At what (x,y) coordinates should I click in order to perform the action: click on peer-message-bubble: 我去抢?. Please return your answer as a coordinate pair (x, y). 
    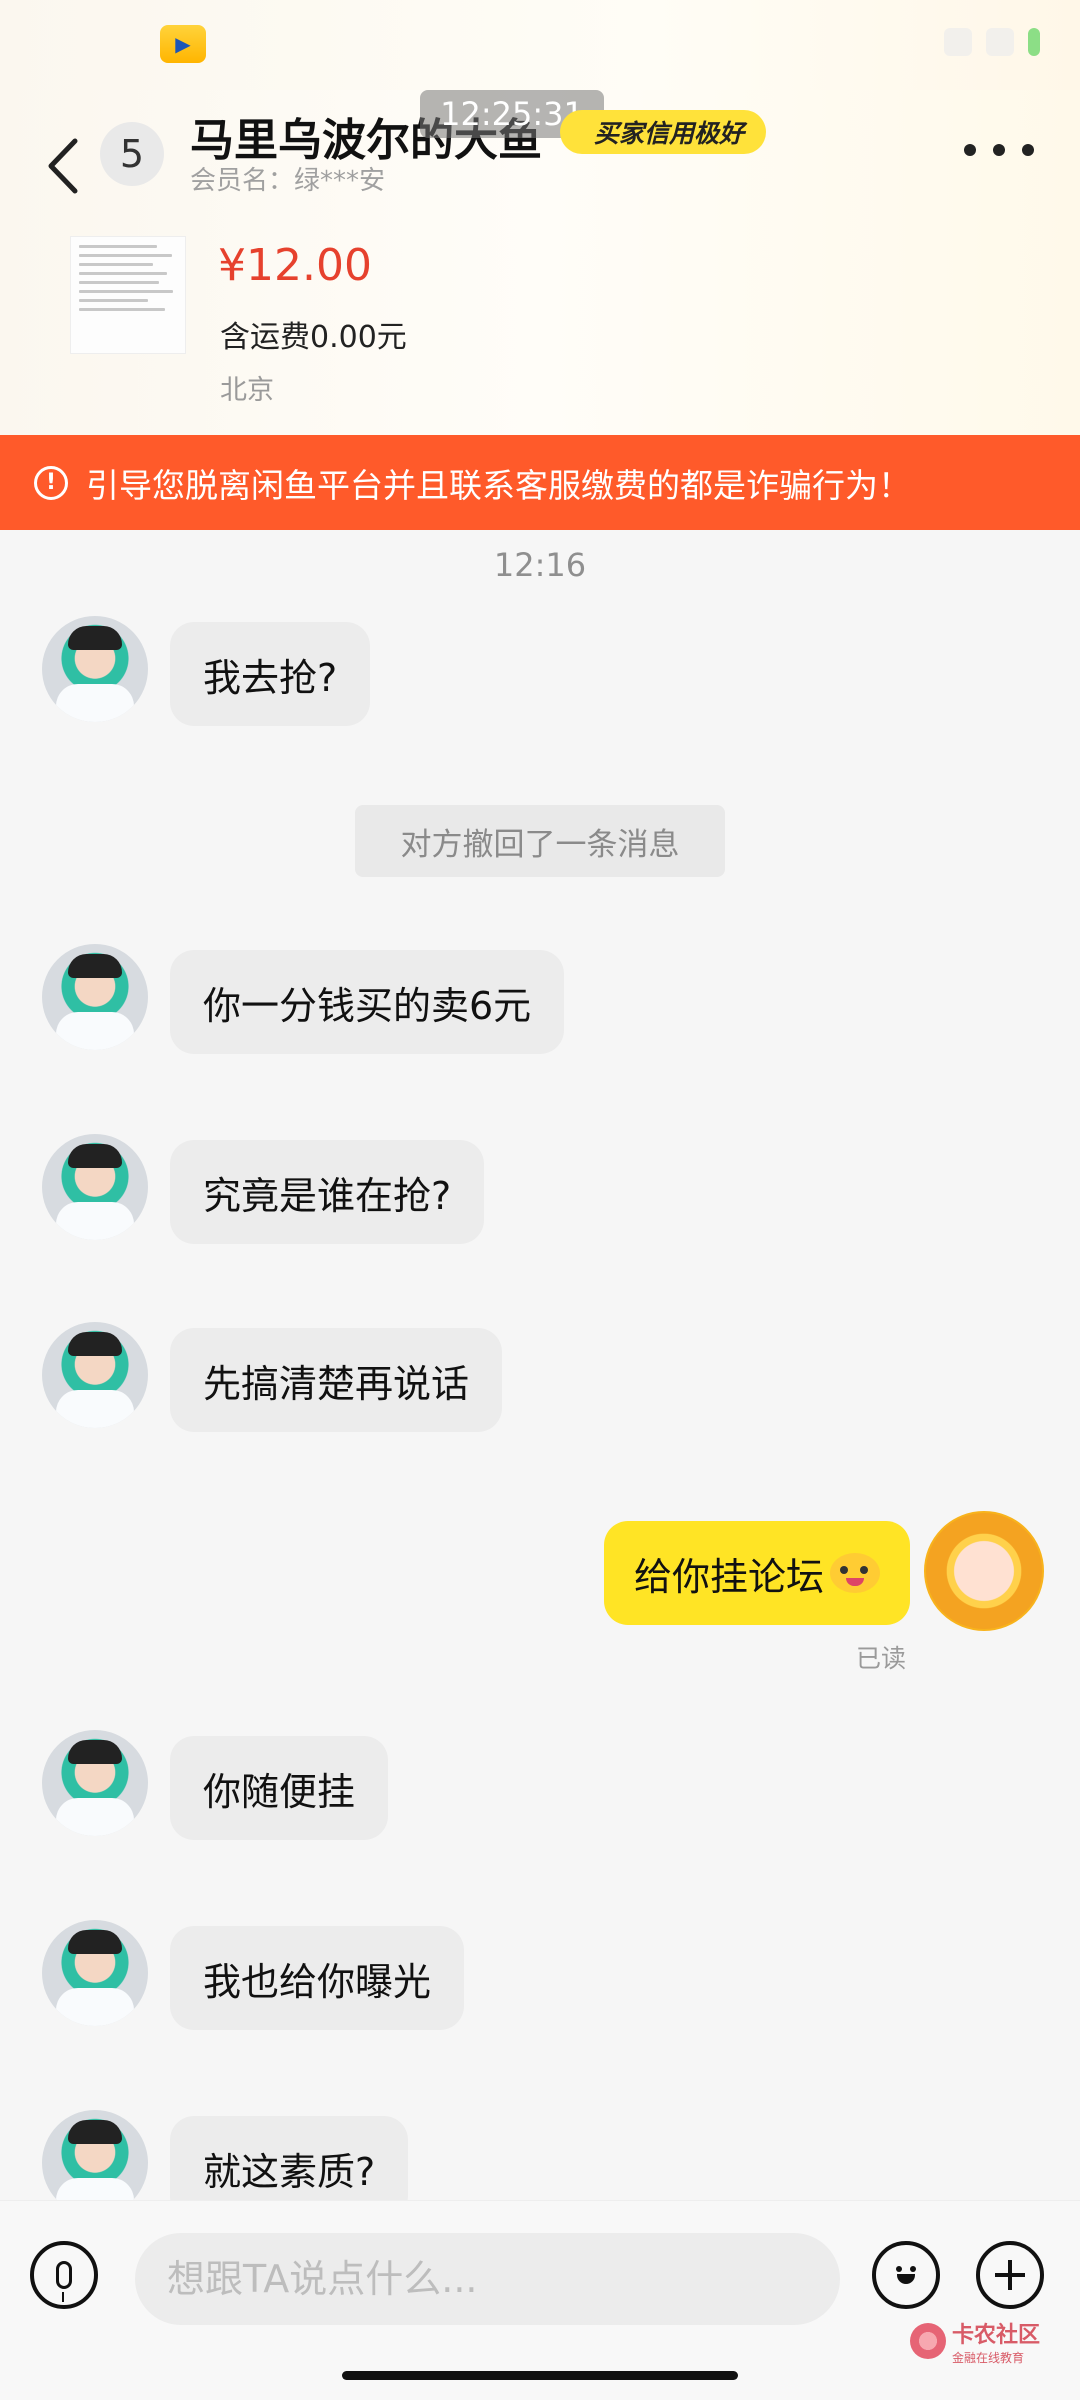
    Looking at the image, I should click on (270, 674).